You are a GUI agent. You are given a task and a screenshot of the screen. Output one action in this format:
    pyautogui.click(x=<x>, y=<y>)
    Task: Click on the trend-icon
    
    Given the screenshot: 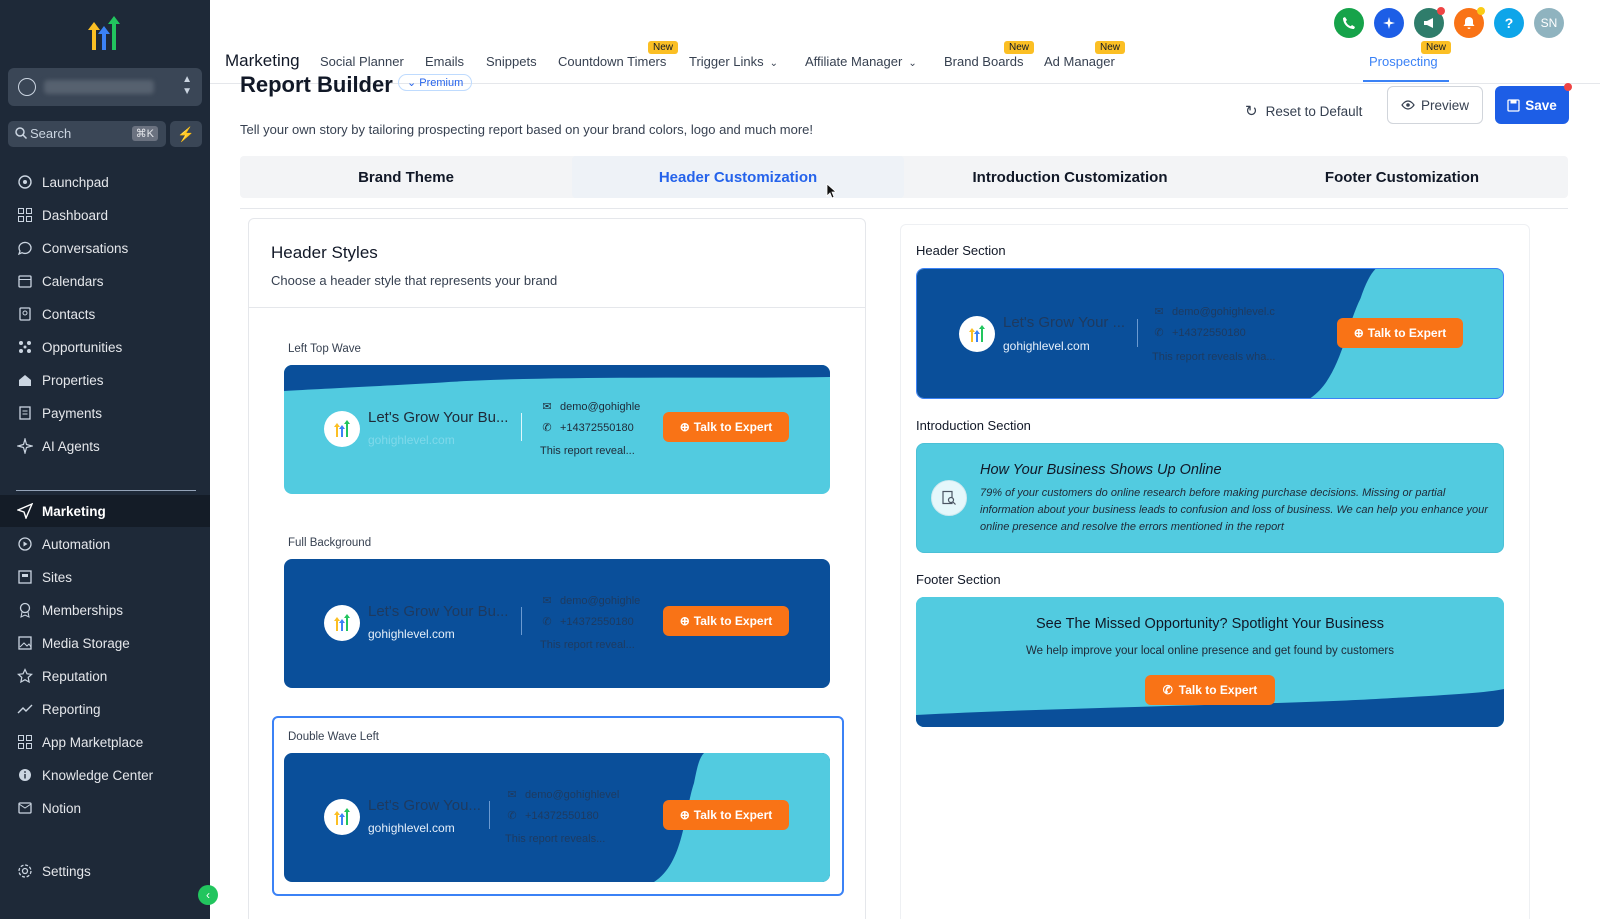 What is the action you would take?
    pyautogui.click(x=25, y=709)
    